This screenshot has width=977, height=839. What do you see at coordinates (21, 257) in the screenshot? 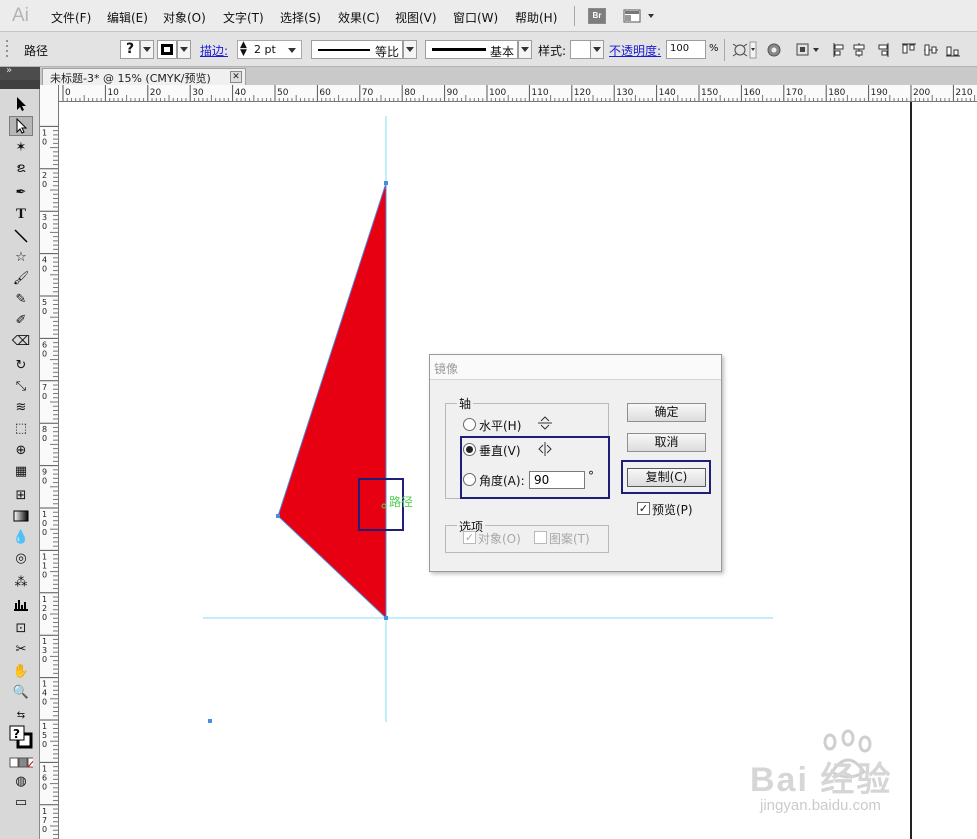
I see `star-tool-icon: ☆` at bounding box center [21, 257].